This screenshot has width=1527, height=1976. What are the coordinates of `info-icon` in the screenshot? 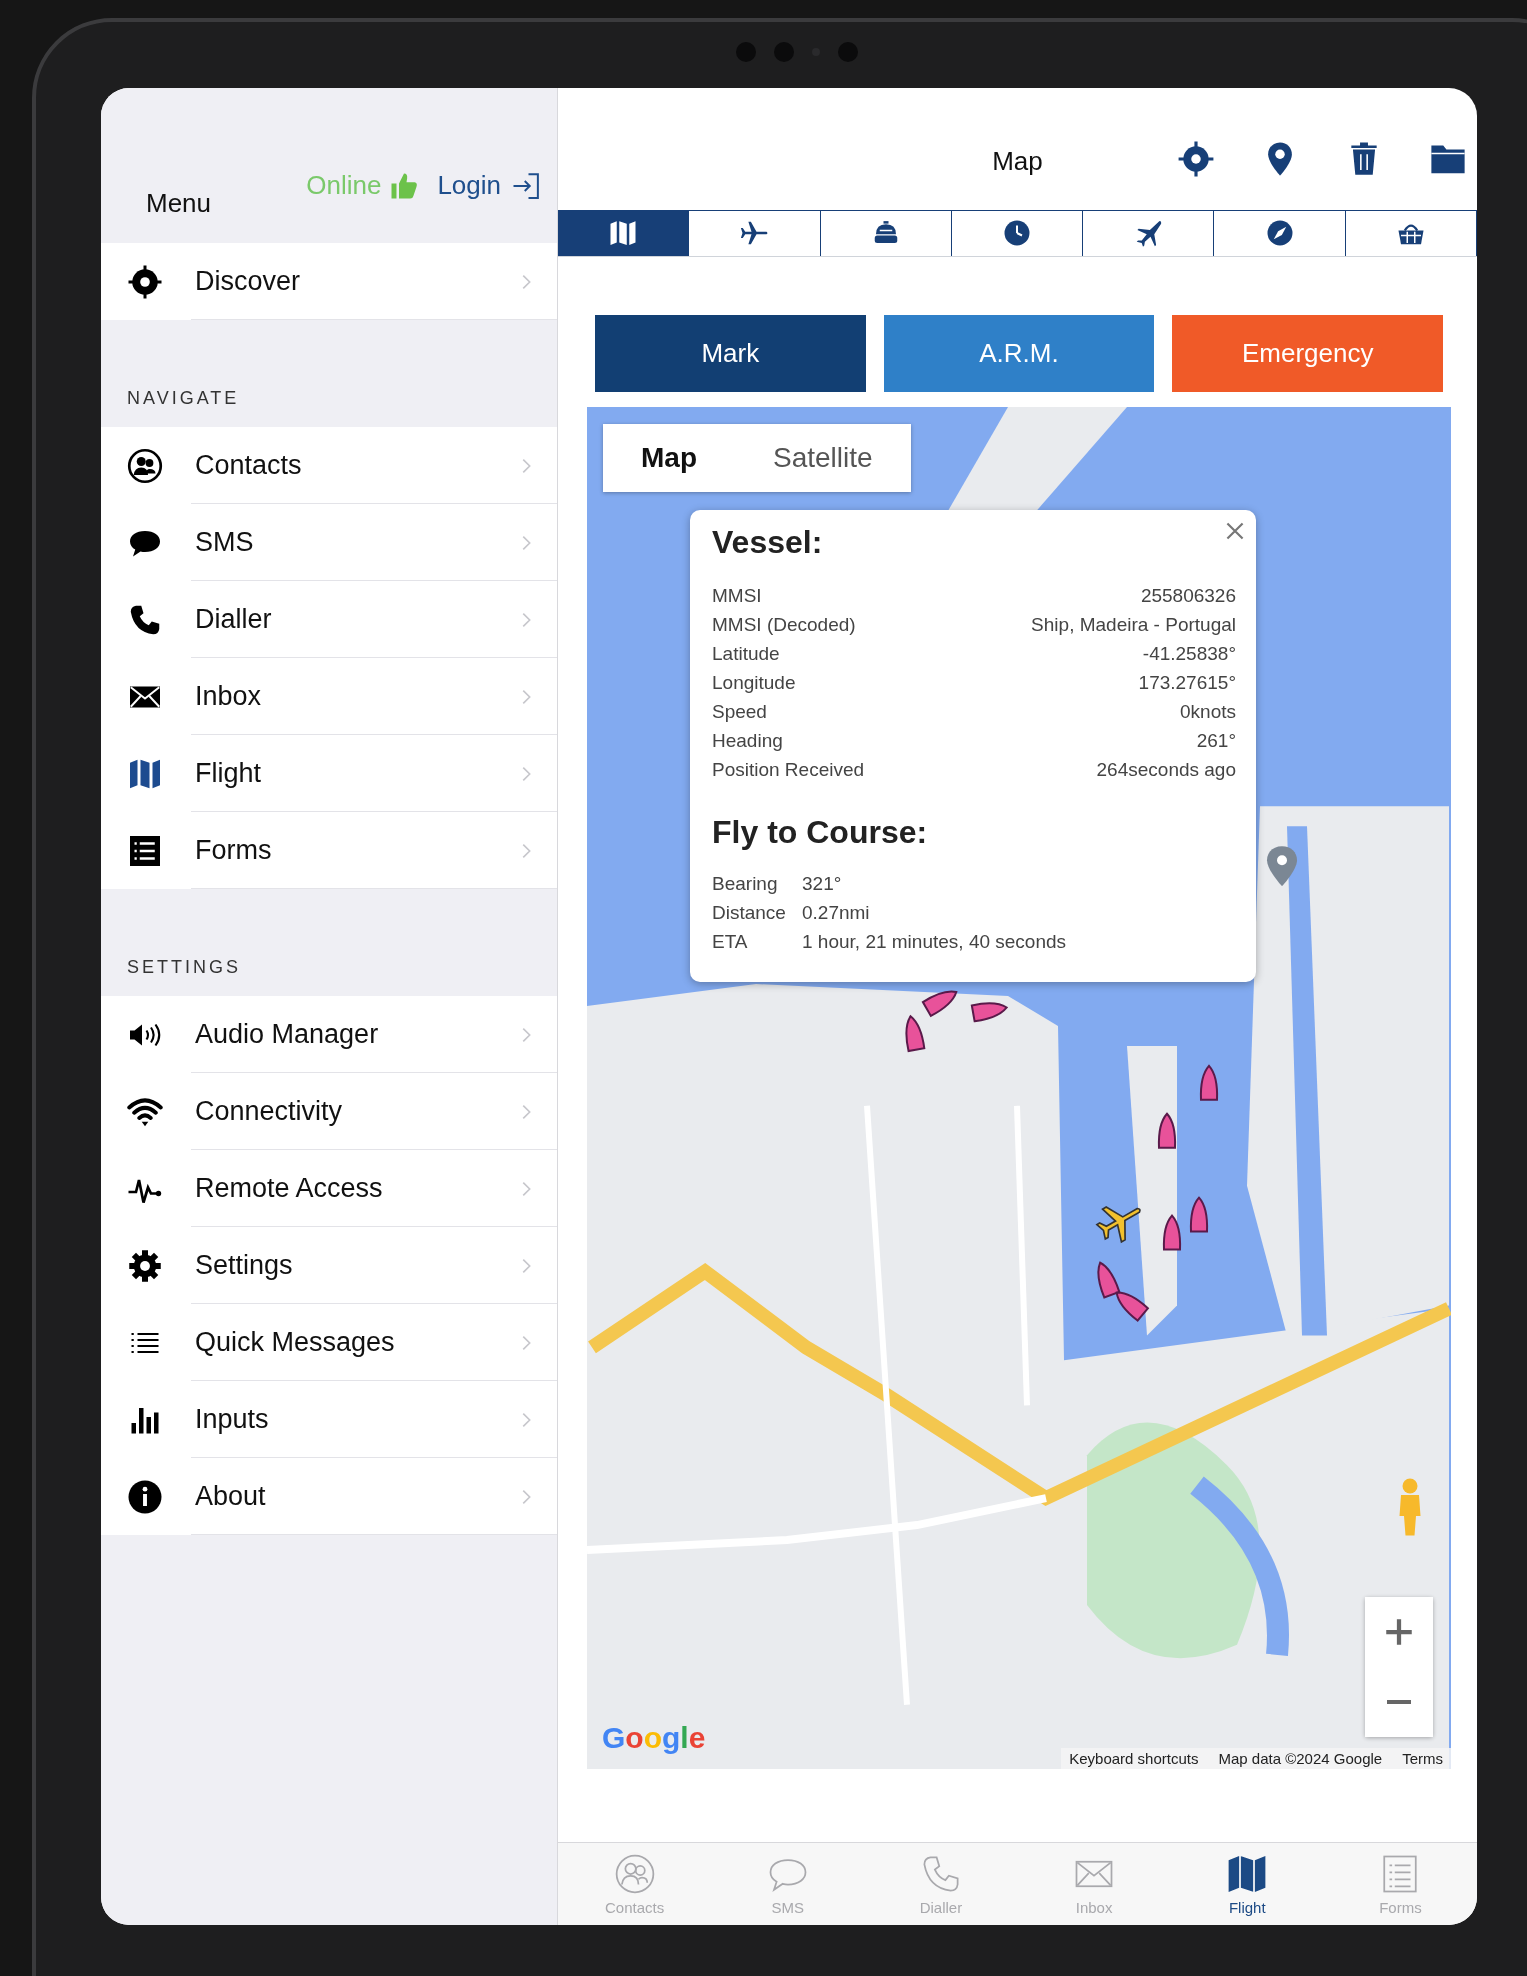 It's located at (145, 1496).